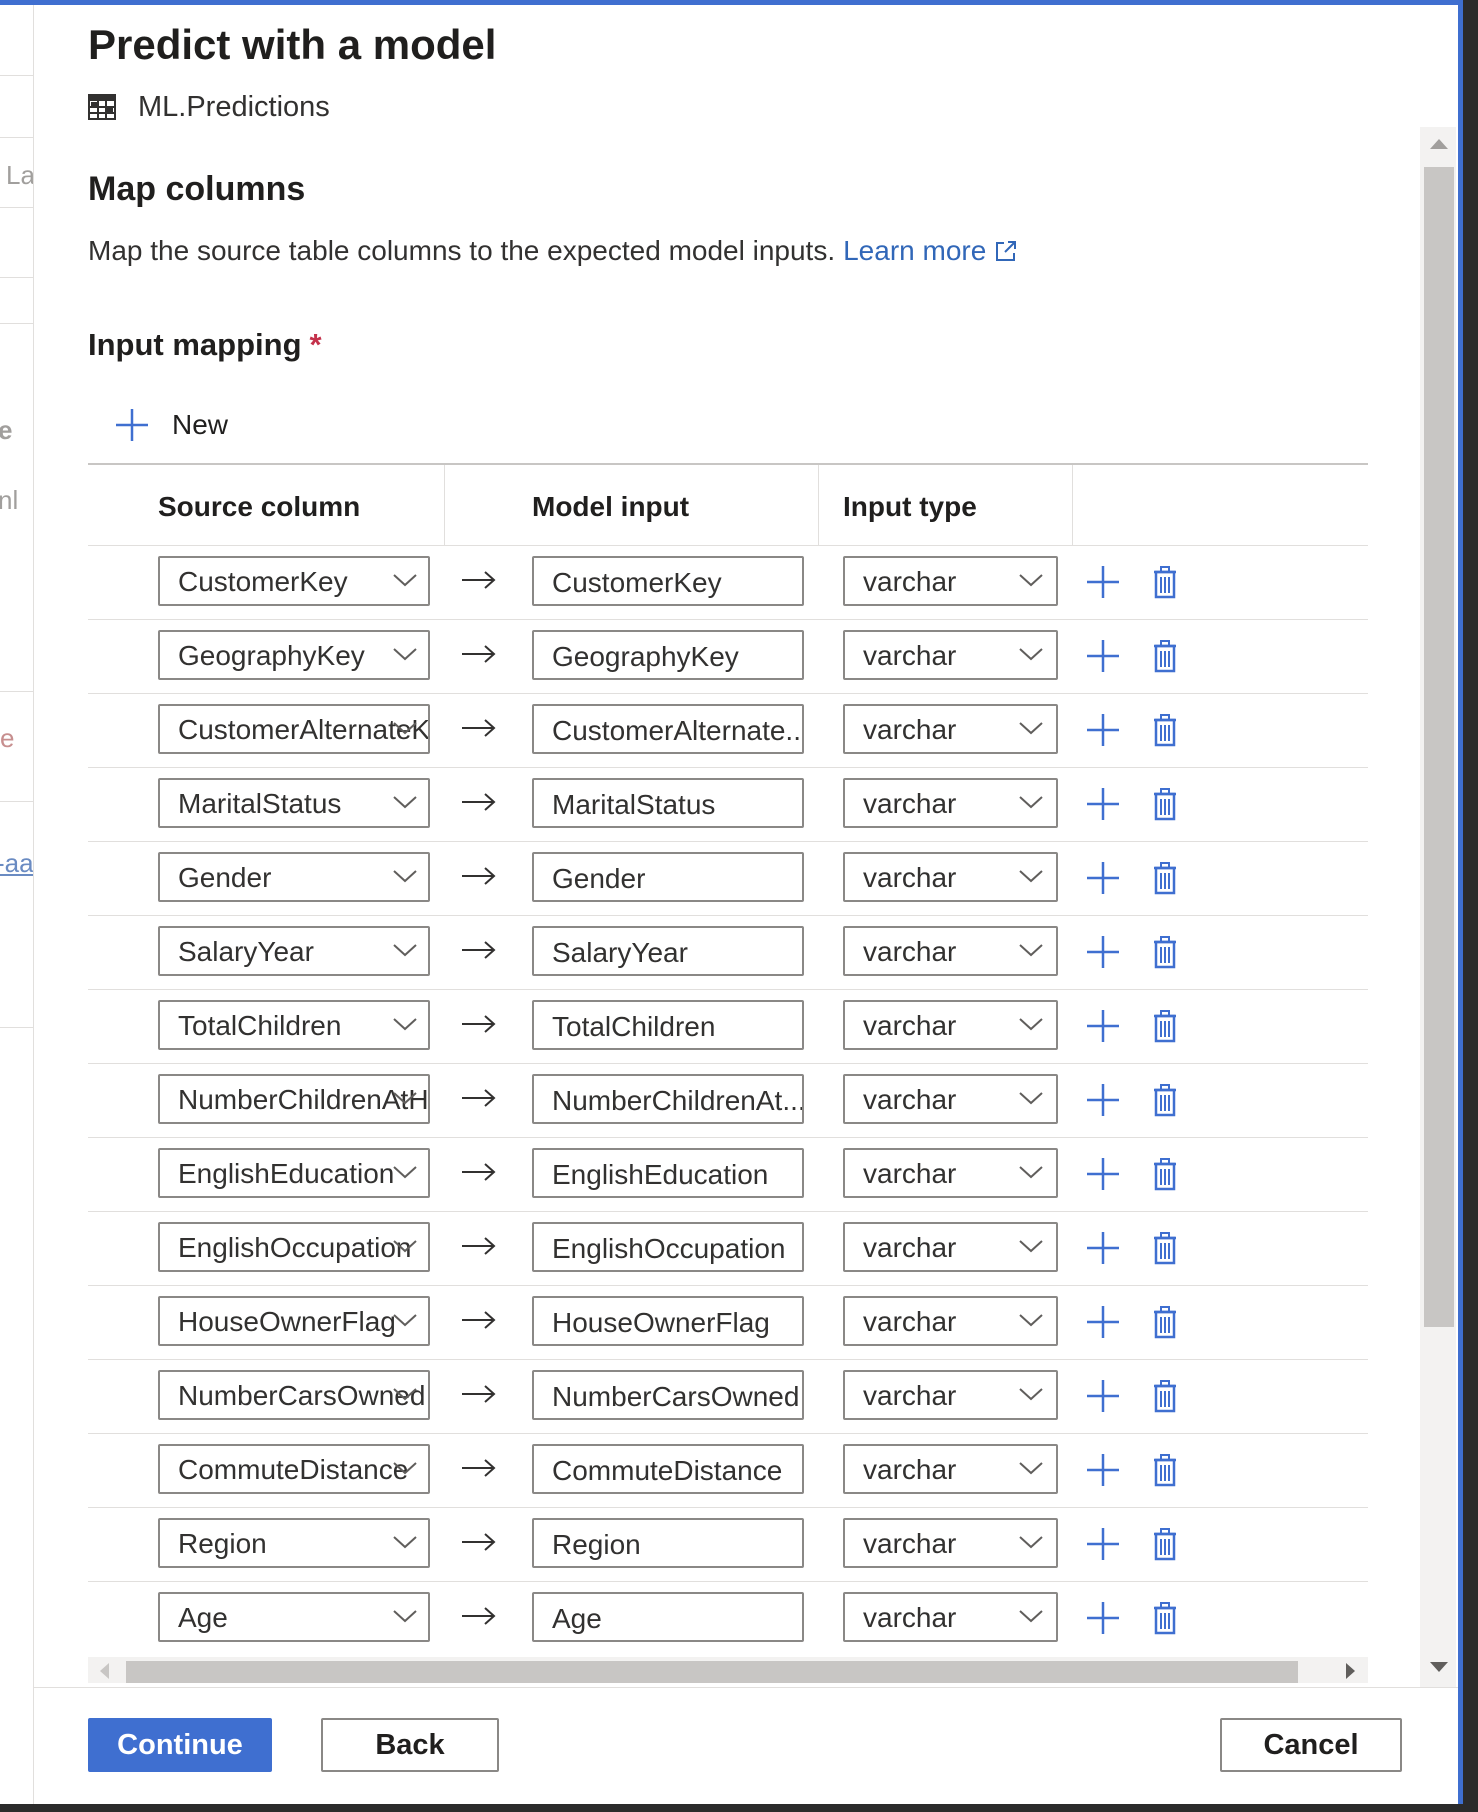 The width and height of the screenshot is (1478, 1812). Describe the element at coordinates (712, 1672) in the screenshot. I see `horizontal-scroll-thumb` at that location.